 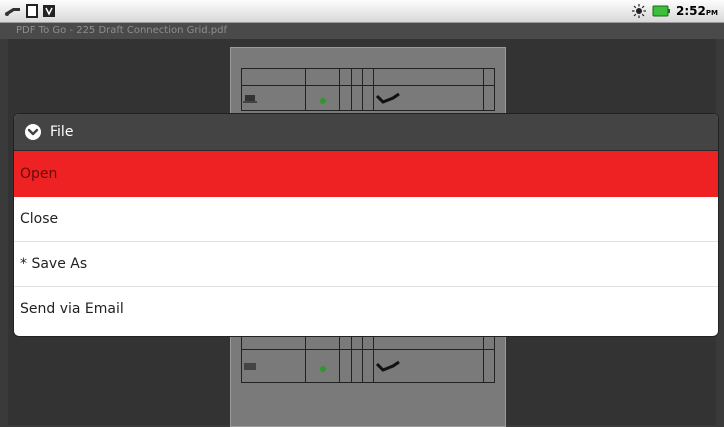 What do you see at coordinates (33, 132) in the screenshot?
I see `chevron-down-circle-icon` at bounding box center [33, 132].